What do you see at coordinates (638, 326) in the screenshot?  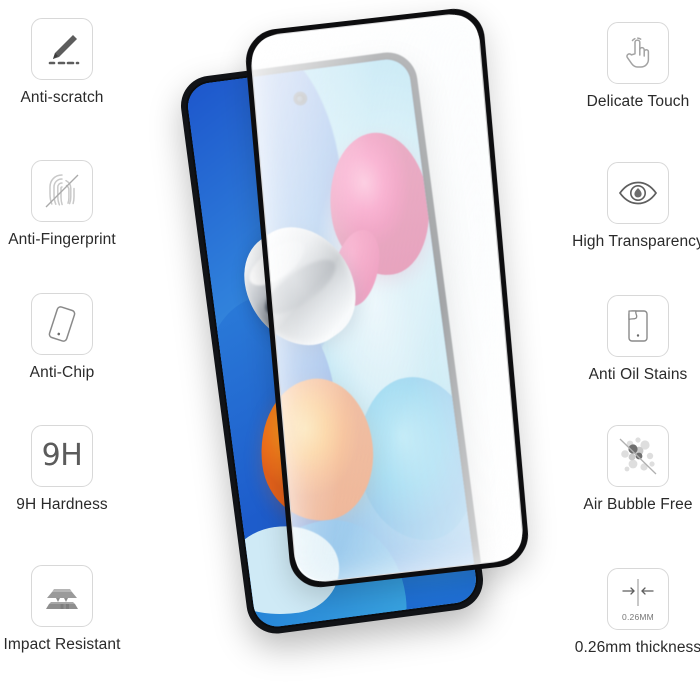 I see `phone-peel-icon` at bounding box center [638, 326].